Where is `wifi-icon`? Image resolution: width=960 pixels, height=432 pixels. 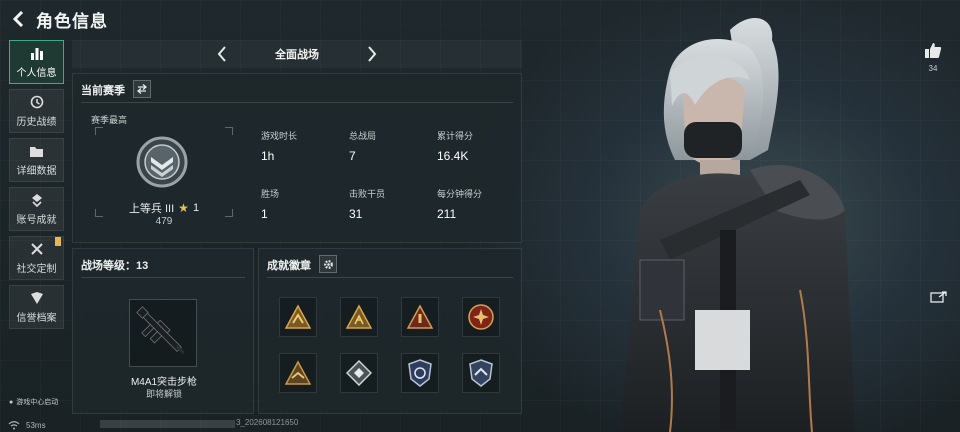
wifi-icon is located at coordinates (14, 424).